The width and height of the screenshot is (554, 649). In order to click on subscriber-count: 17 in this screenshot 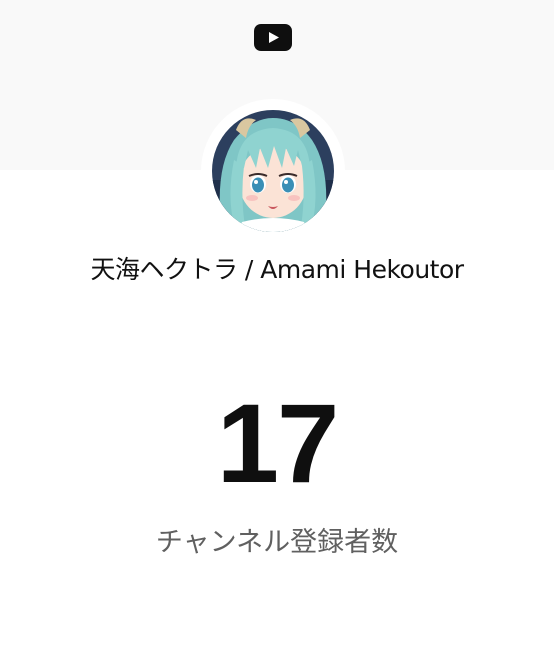, I will do `click(278, 443)`.